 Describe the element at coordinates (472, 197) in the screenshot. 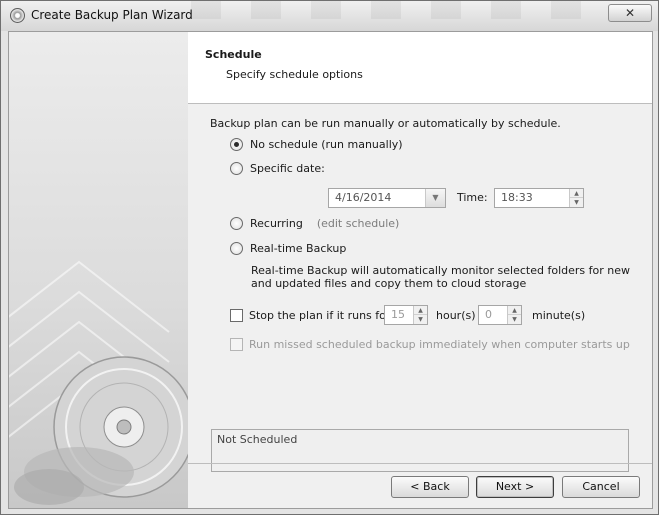

I see `time-label: Time:` at that location.